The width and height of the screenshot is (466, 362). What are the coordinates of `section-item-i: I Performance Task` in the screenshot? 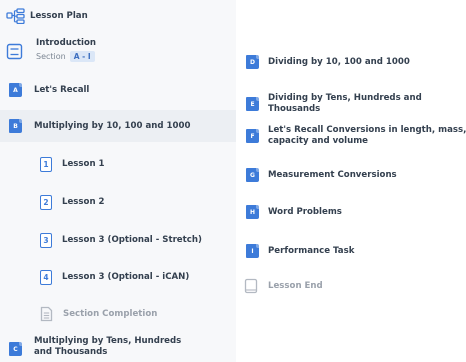 It's located at (300, 251).